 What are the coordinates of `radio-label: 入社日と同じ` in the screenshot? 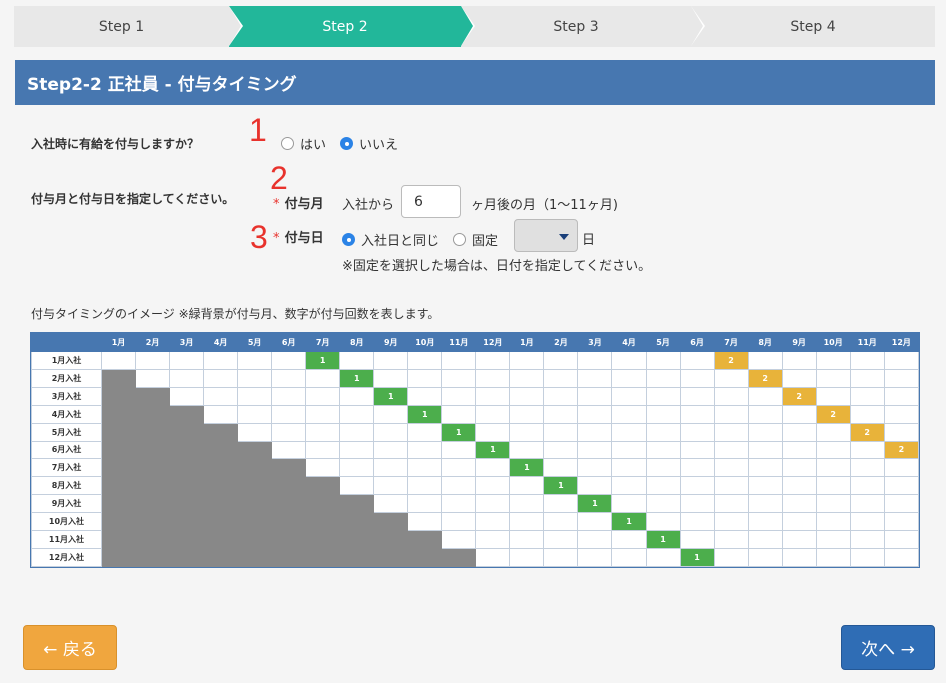 It's located at (400, 241).